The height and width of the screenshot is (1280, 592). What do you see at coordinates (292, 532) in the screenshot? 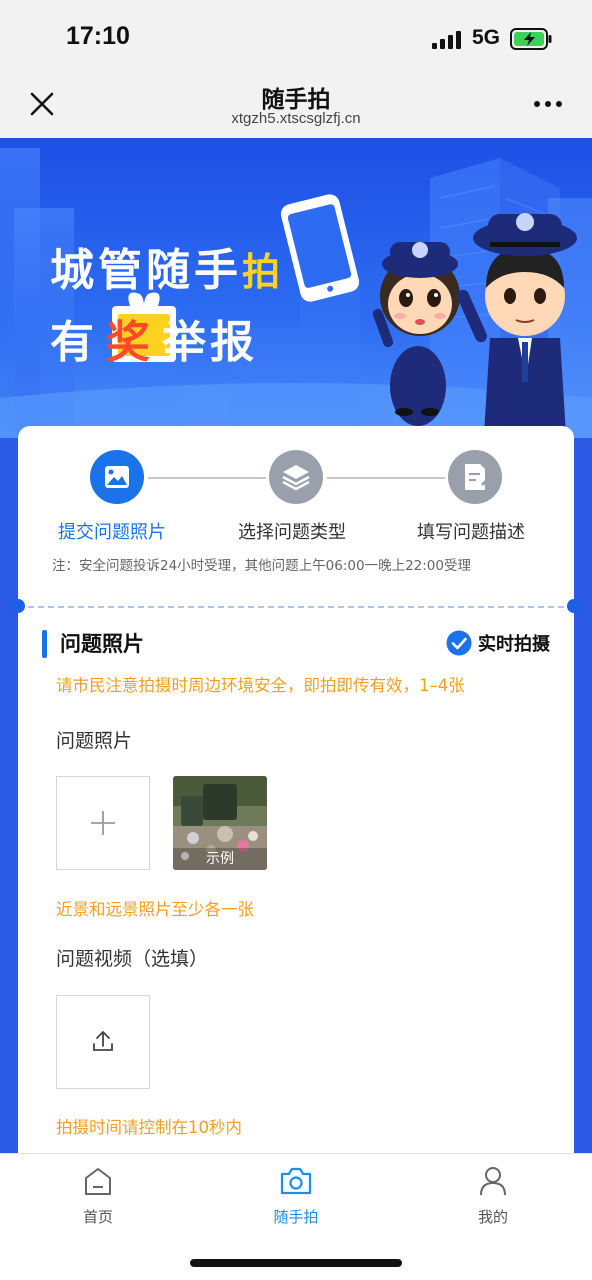
I see `step-label-type: 选择问题类型` at bounding box center [292, 532].